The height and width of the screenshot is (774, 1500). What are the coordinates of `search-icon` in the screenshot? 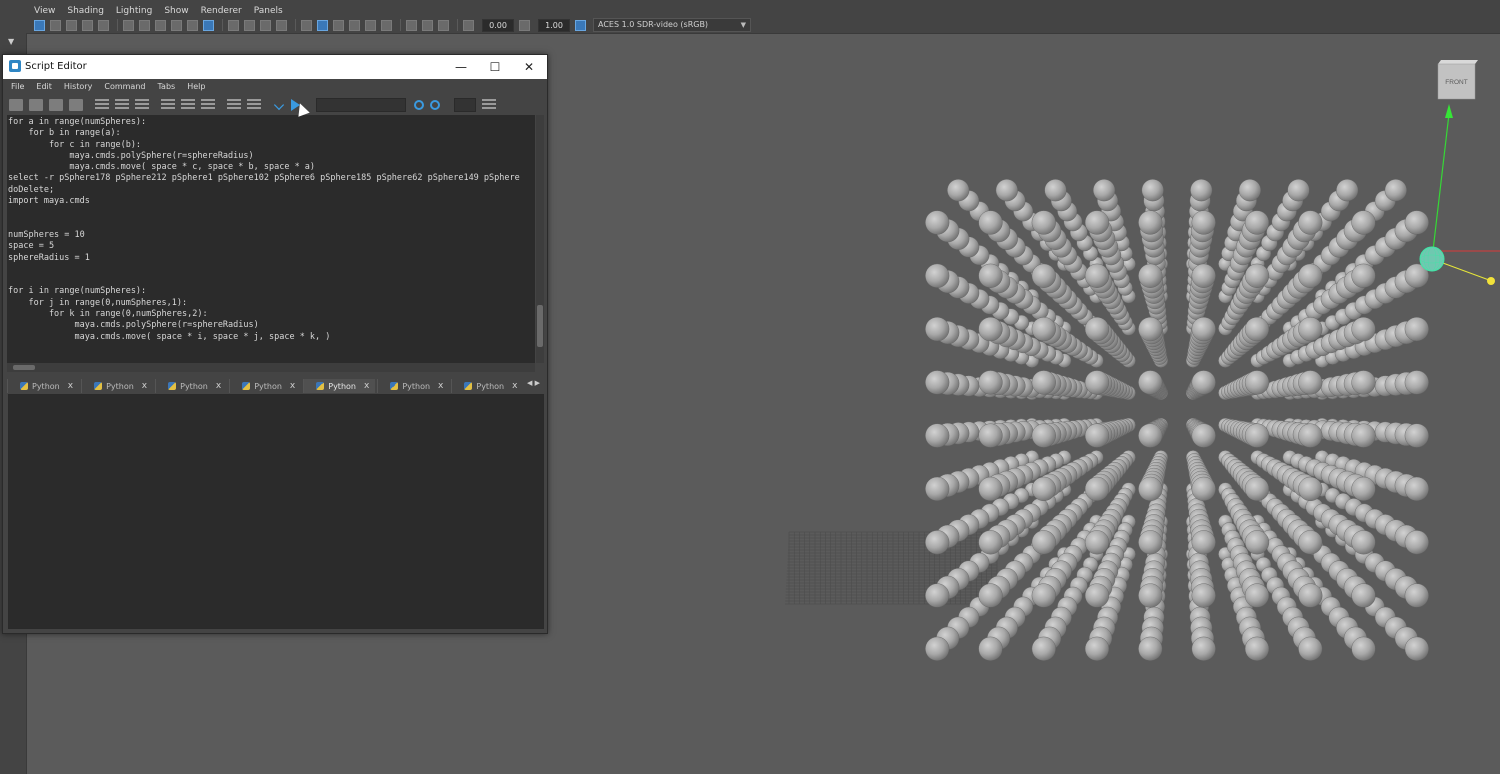 It's located at (419, 105).